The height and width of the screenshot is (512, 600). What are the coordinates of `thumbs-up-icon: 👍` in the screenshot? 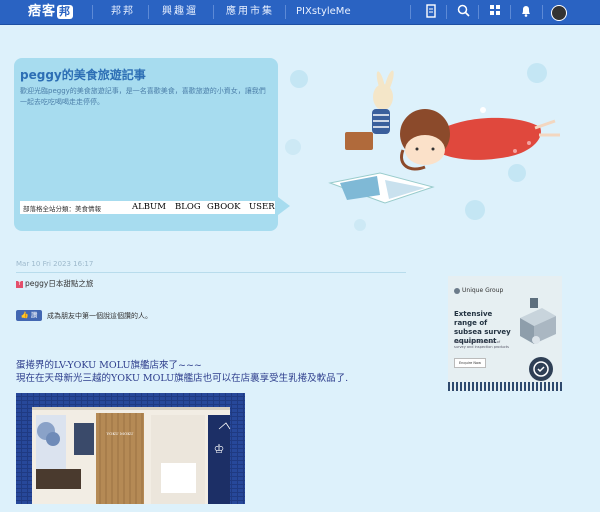 It's located at (24, 315).